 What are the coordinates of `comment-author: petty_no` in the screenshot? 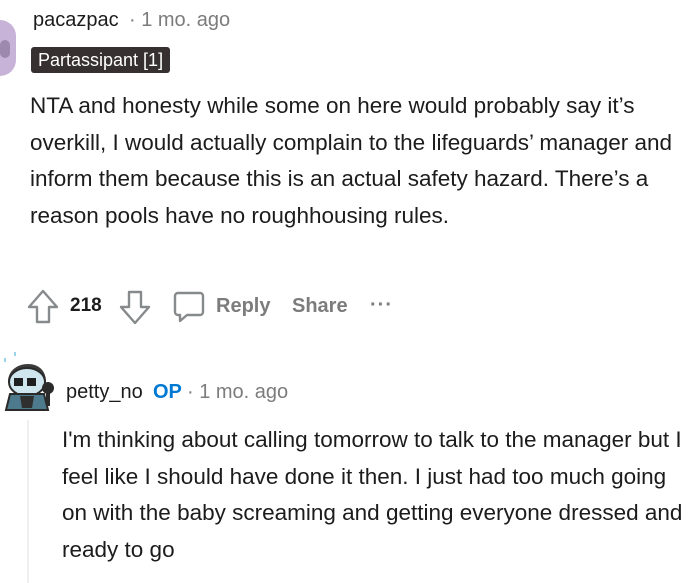 It's located at (104, 392).